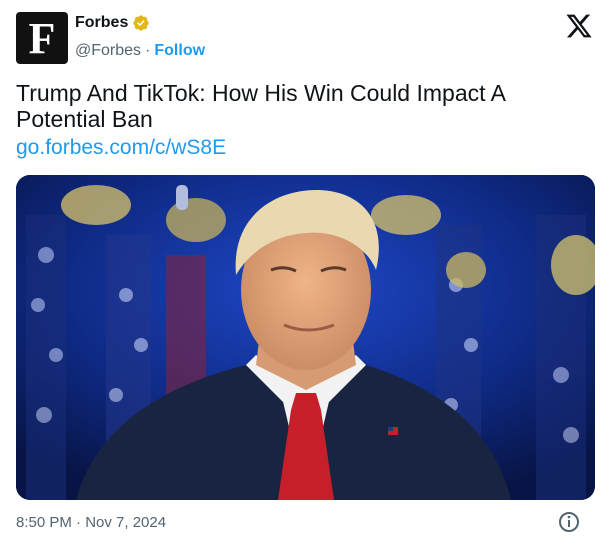 This screenshot has height=540, width=609. I want to click on x-logo-icon, so click(579, 26).